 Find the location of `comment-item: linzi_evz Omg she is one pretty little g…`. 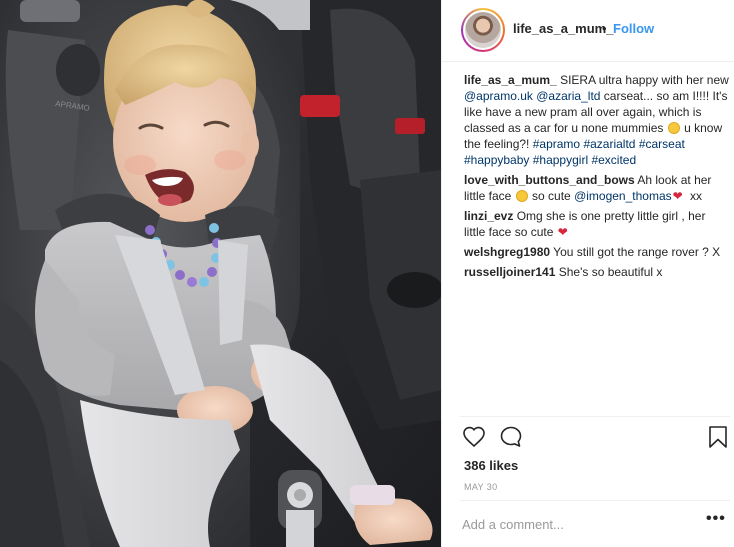

comment-item: linzi_evz Omg she is one pretty little g… is located at coordinates (597, 224).